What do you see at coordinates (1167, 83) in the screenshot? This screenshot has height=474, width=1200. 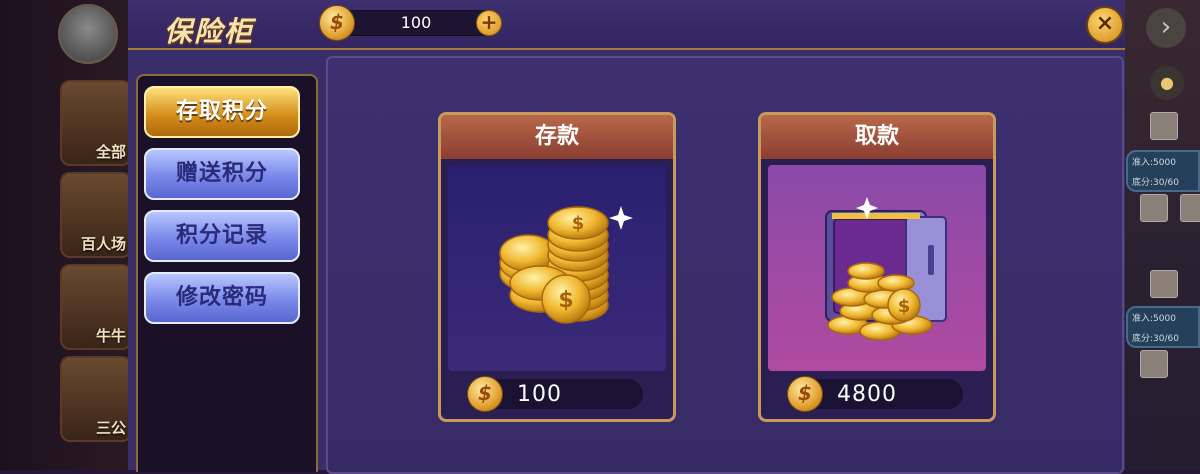 I see `chat-icon: ●` at bounding box center [1167, 83].